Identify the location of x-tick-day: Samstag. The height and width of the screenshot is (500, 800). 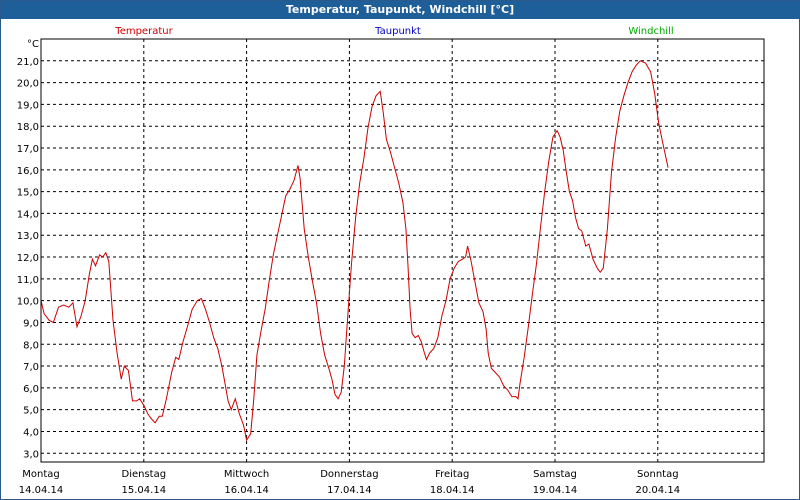
(555, 474).